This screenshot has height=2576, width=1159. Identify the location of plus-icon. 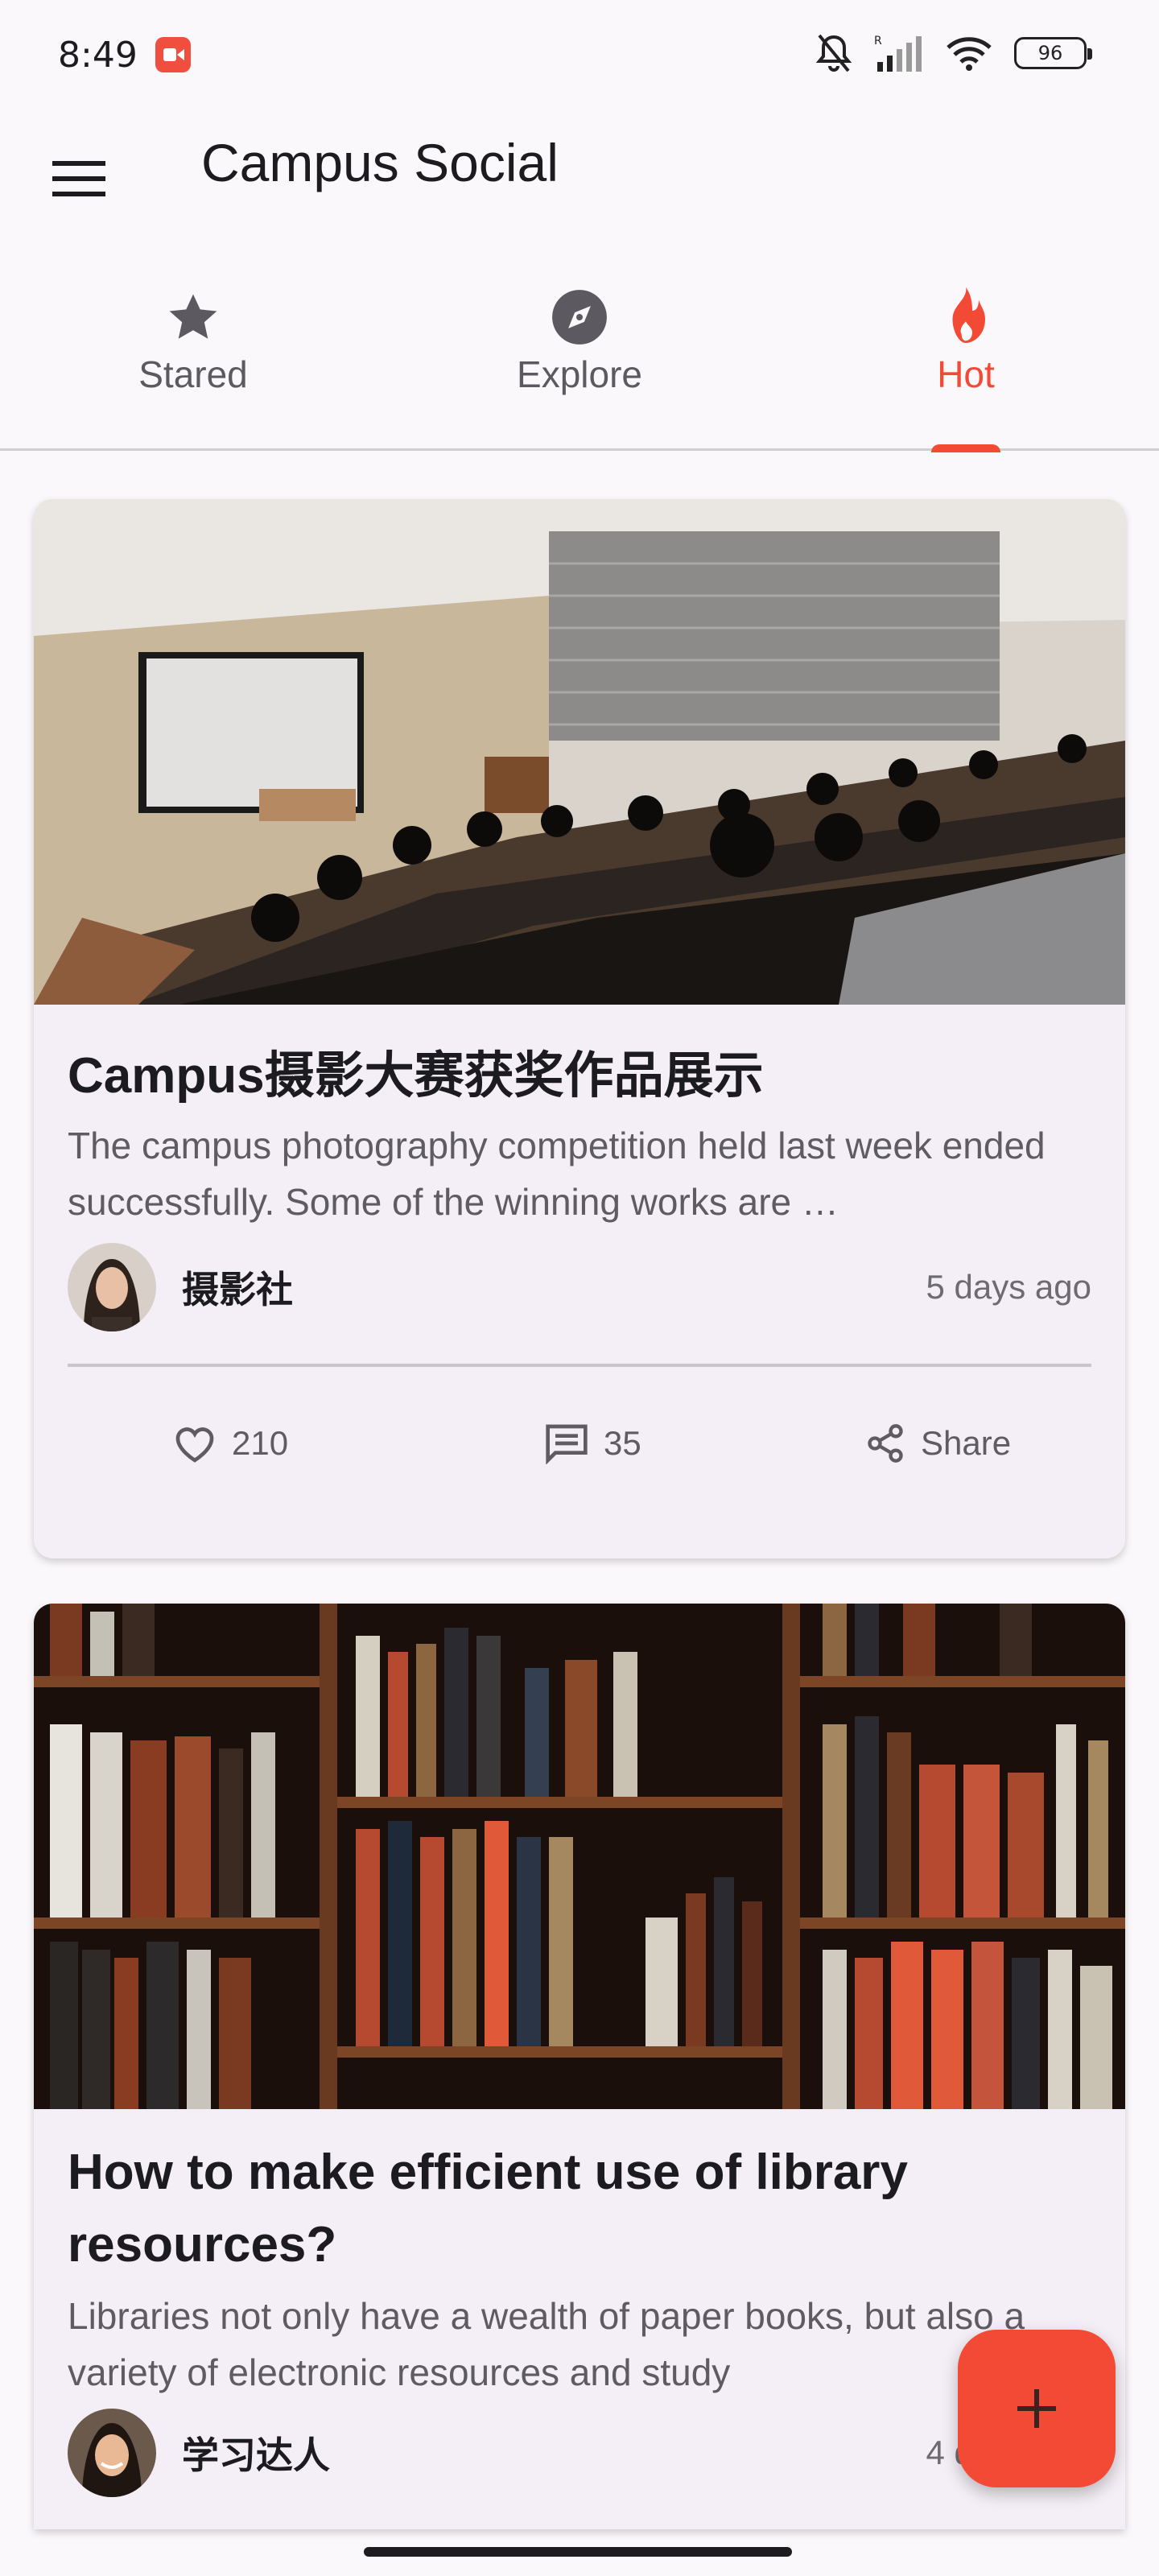
(1036, 2408).